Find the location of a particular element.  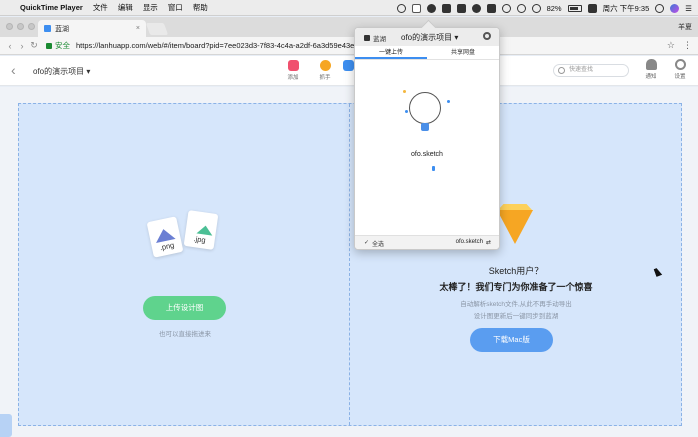

menu-app-name: QuickTime Player is located at coordinates (51, 7).